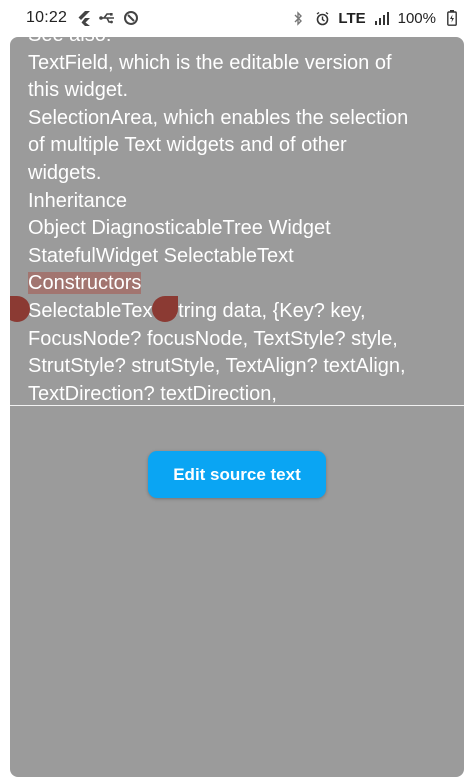  I want to click on network-type: LTE, so click(352, 18).